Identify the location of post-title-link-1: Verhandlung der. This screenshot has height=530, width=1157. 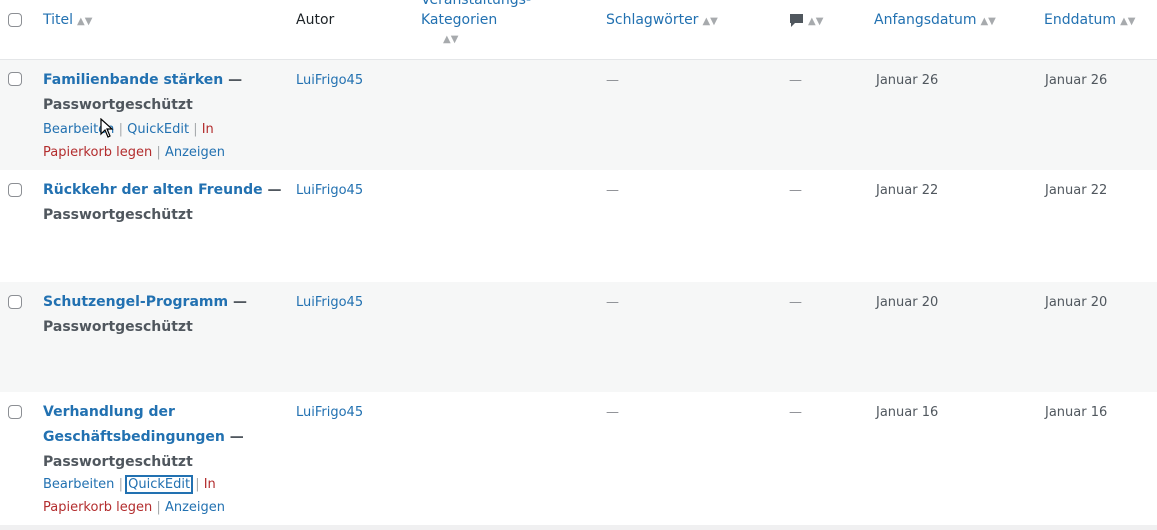
(109, 412).